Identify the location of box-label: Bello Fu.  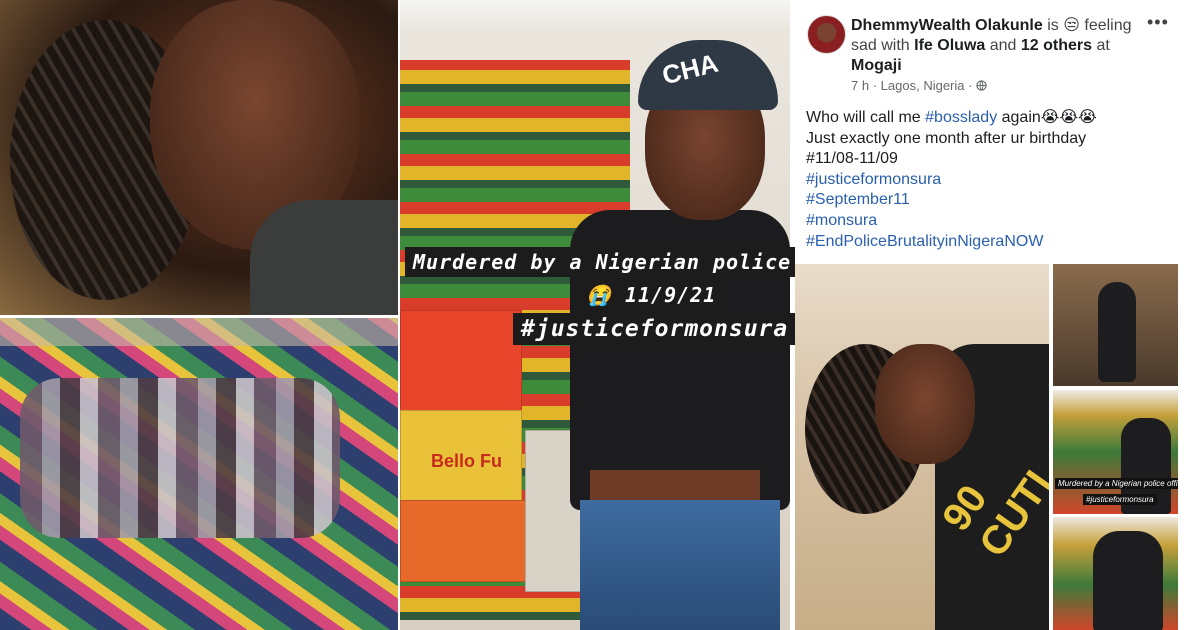
(466, 461).